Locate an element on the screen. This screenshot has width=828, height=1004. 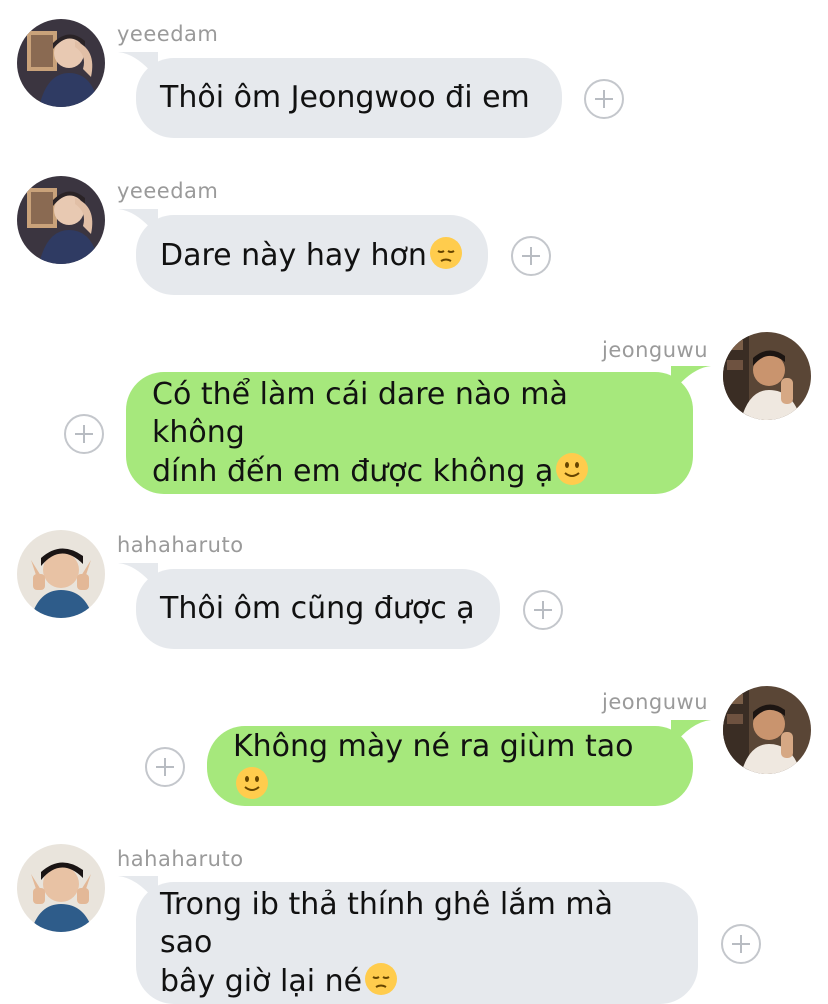
message-bubble: Thôi ôm Jeongwoo đi em is located at coordinates (340, 95).